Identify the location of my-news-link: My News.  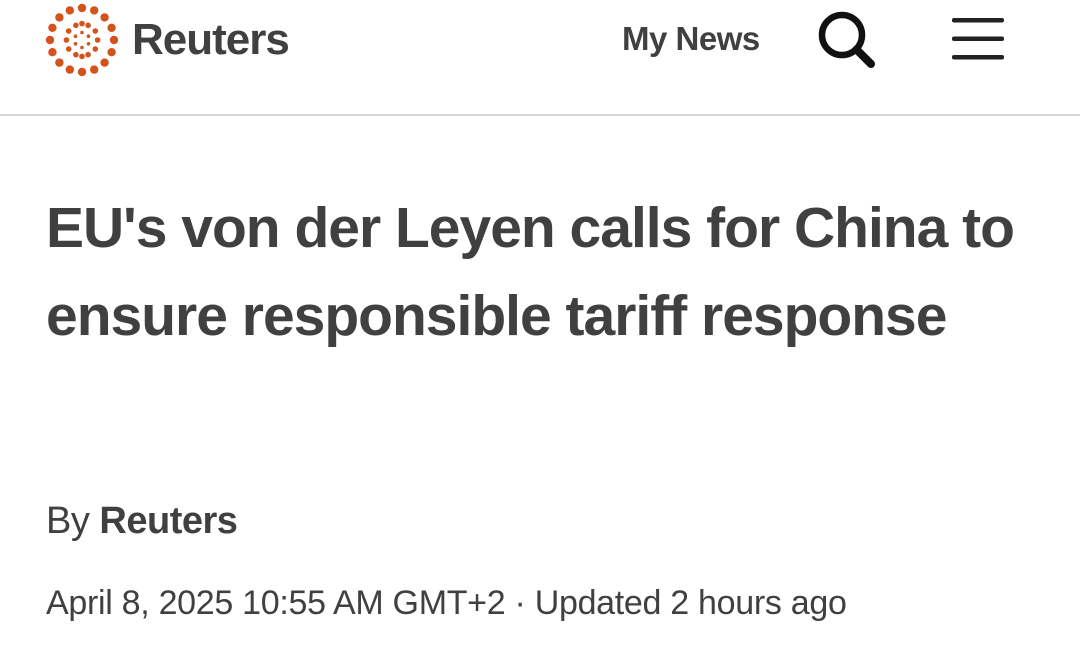
(691, 39).